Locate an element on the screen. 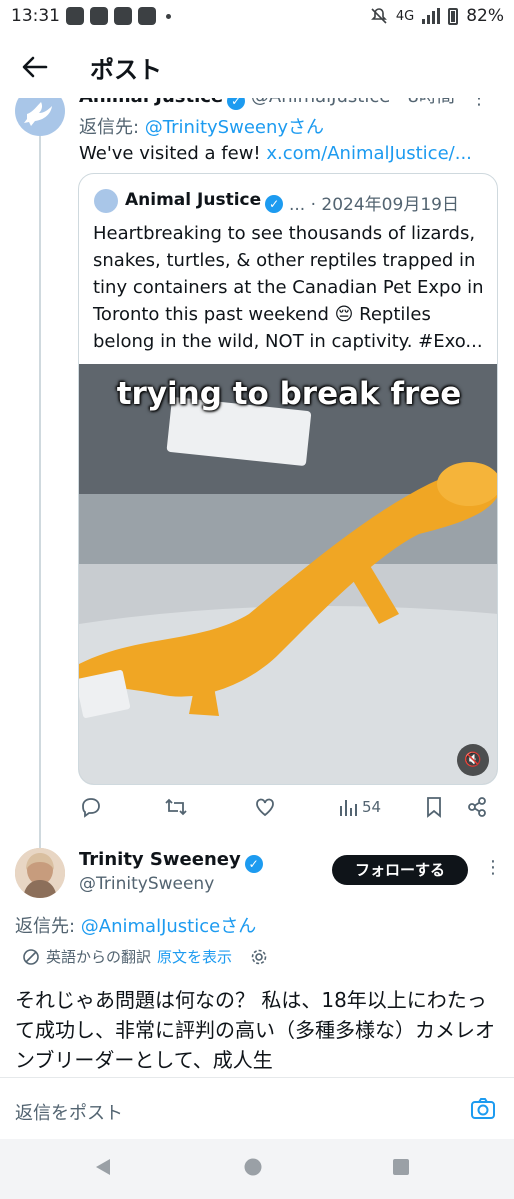 This screenshot has width=514, height=1199. share-button is located at coordinates (477, 807).